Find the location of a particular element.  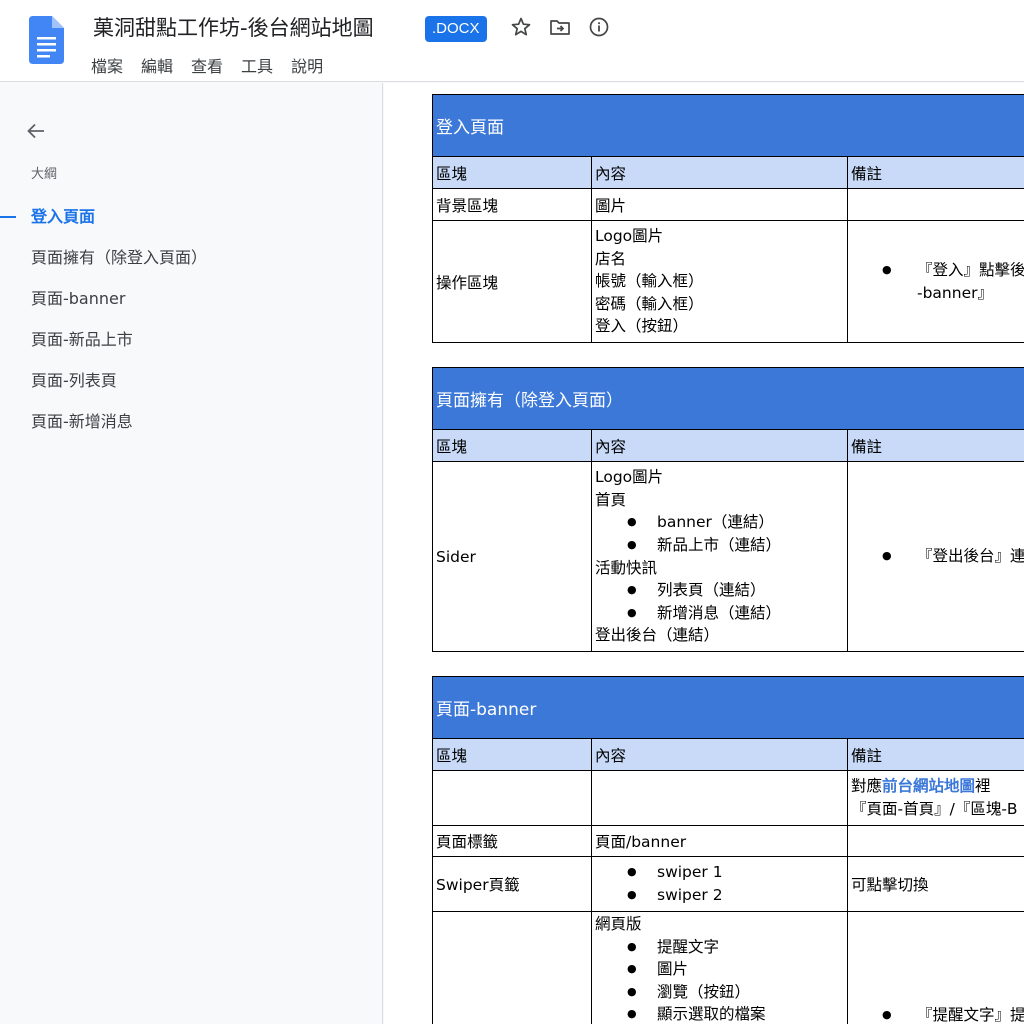

content-bullet: swiper 1 is located at coordinates (719, 872).